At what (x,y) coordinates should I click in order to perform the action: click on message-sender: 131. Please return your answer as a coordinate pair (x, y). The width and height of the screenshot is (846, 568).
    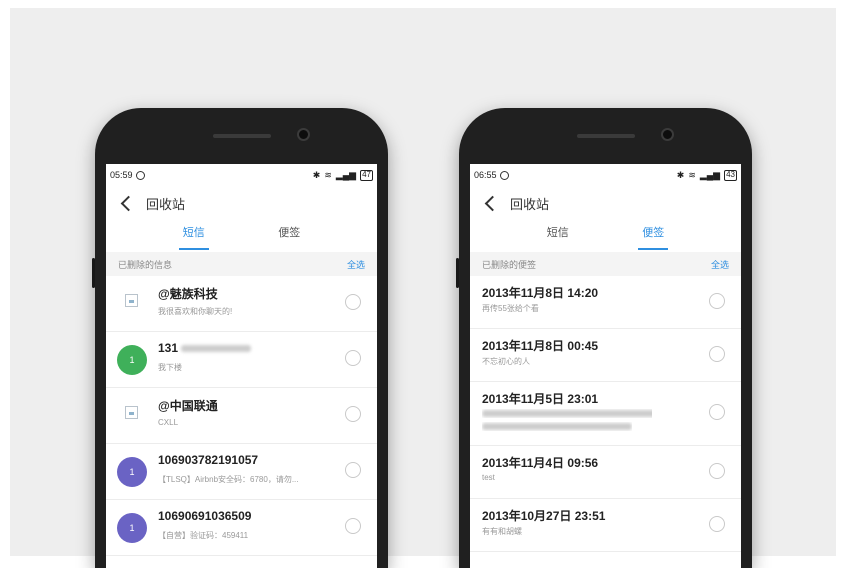
    Looking at the image, I should click on (205, 348).